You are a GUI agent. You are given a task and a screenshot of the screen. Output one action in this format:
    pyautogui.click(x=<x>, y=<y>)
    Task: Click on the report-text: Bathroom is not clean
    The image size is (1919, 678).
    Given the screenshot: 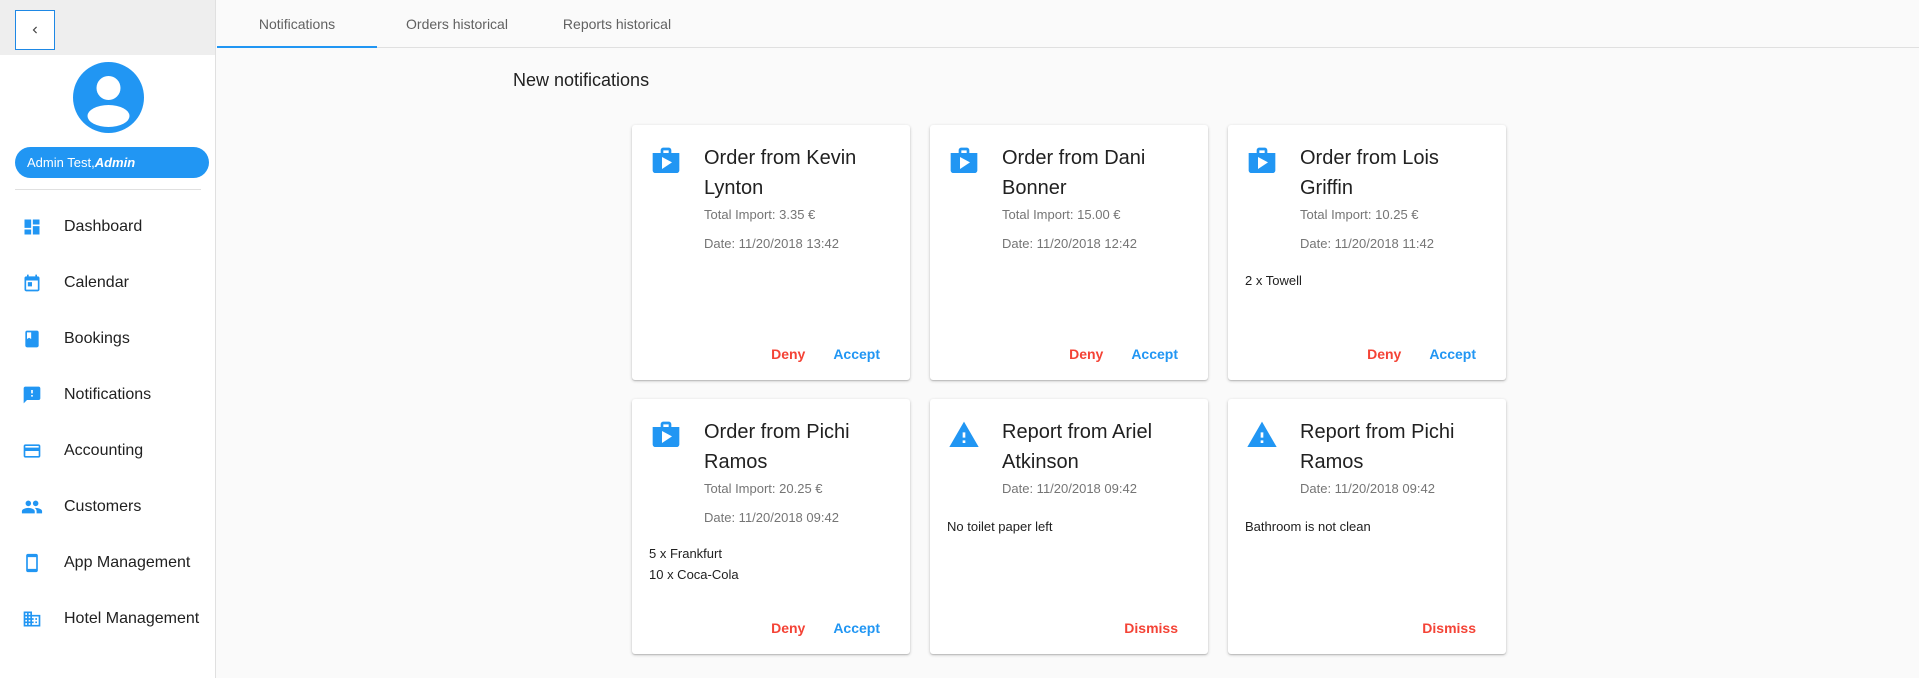 What is the action you would take?
    pyautogui.click(x=1308, y=526)
    